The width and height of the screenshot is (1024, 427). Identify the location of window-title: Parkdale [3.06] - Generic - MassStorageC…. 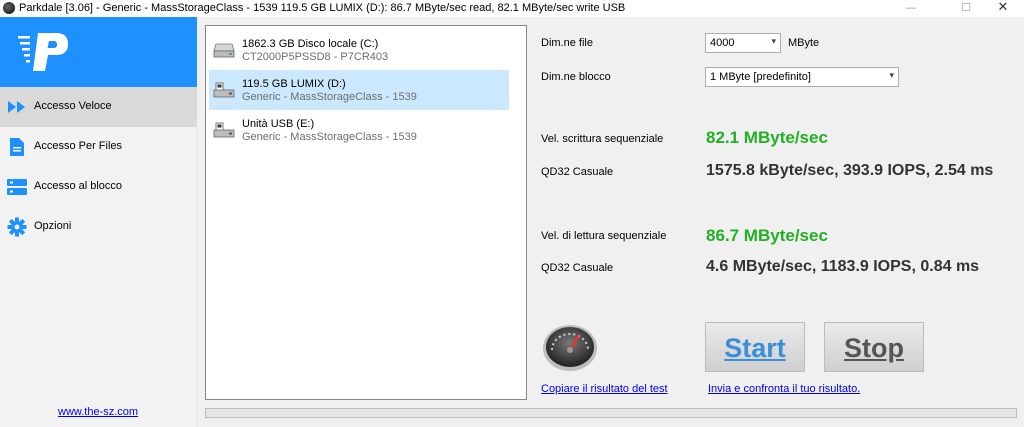
(322, 8).